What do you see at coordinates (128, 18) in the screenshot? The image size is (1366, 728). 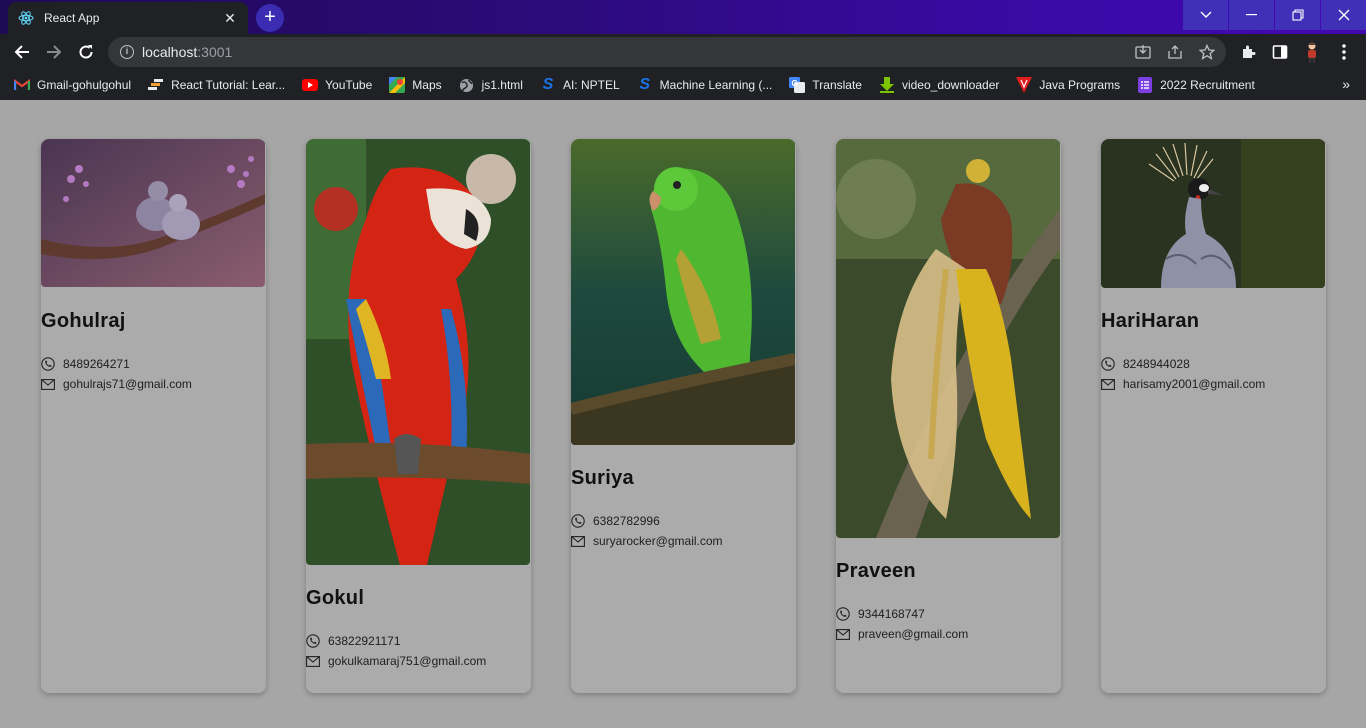 I see `browser-tab: React App ✕` at bounding box center [128, 18].